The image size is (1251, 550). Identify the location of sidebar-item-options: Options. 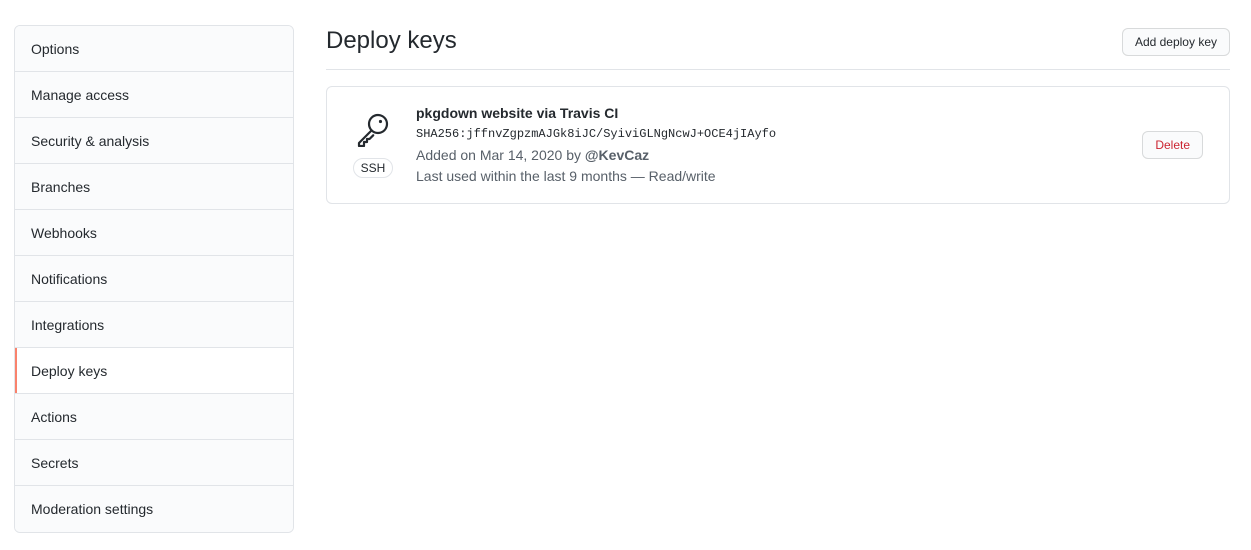
(154, 49).